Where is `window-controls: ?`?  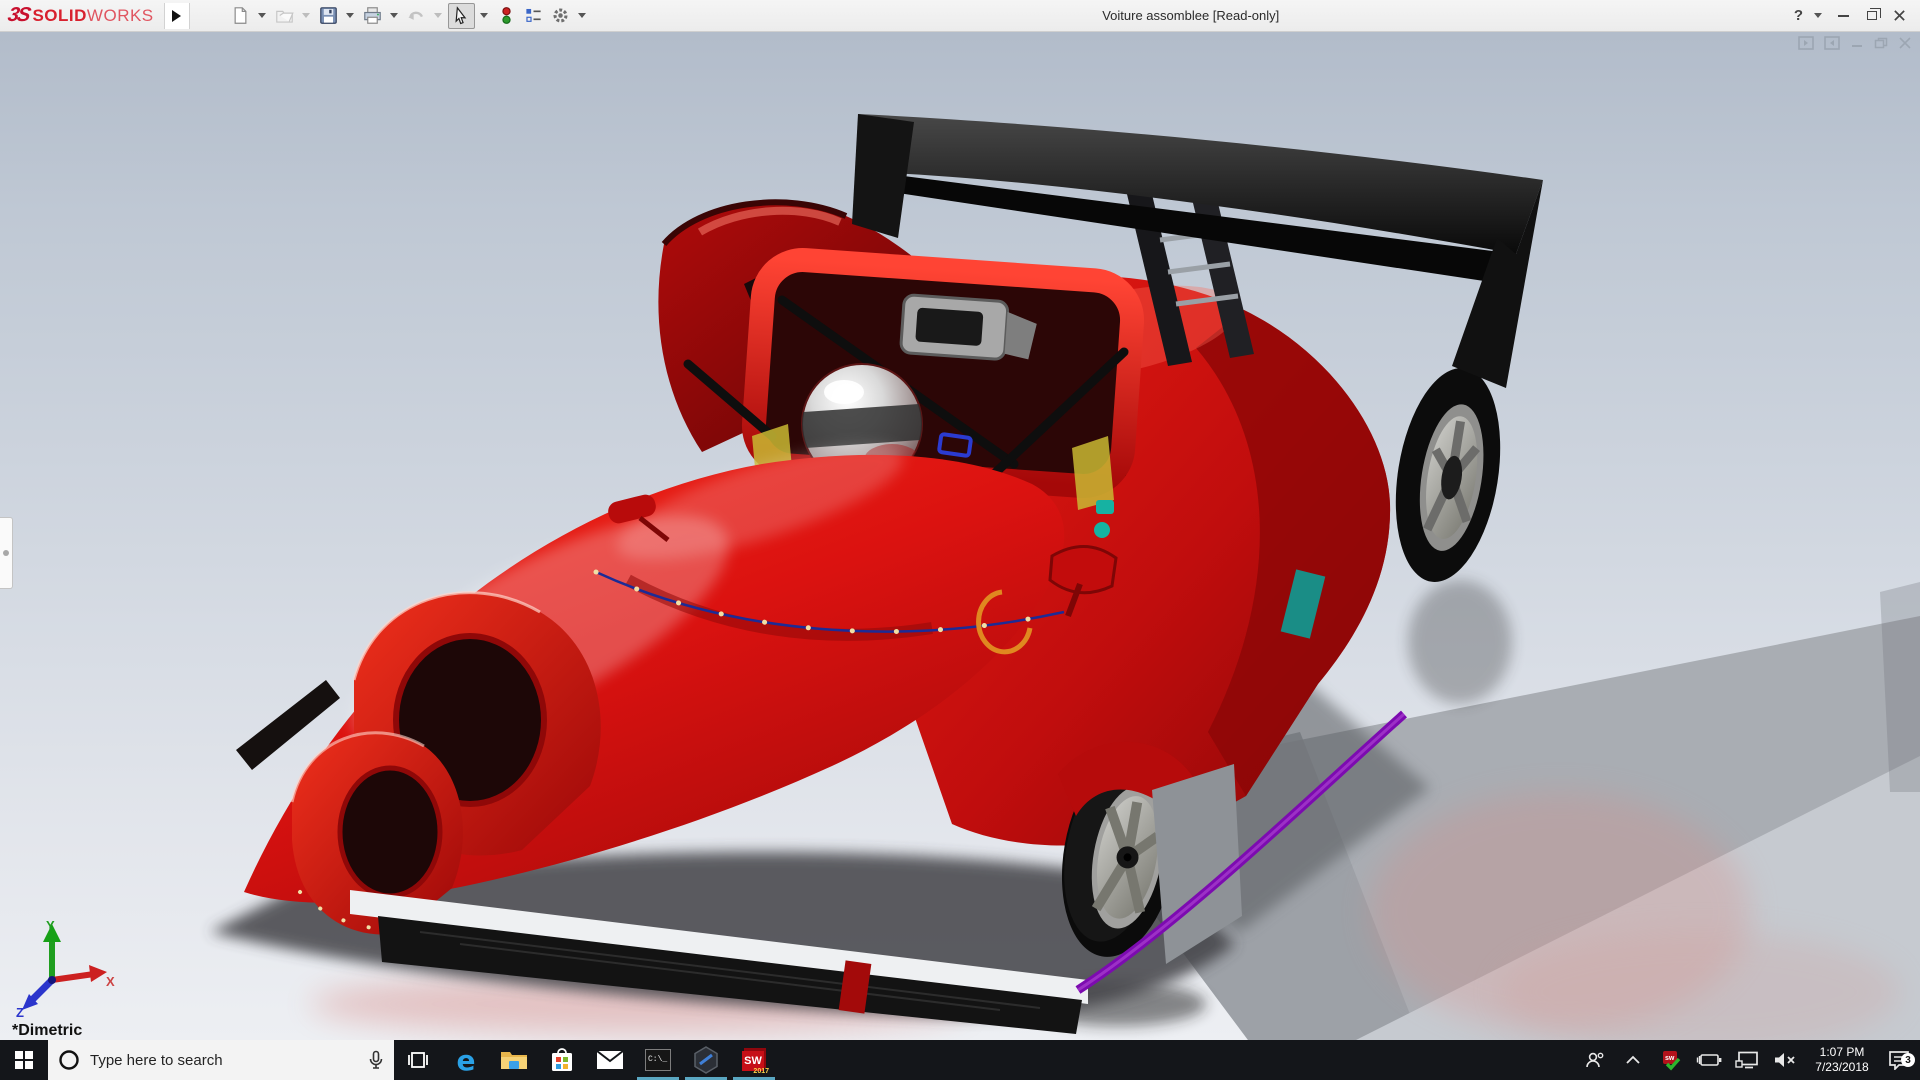 window-controls: ? is located at coordinates (1856, 15).